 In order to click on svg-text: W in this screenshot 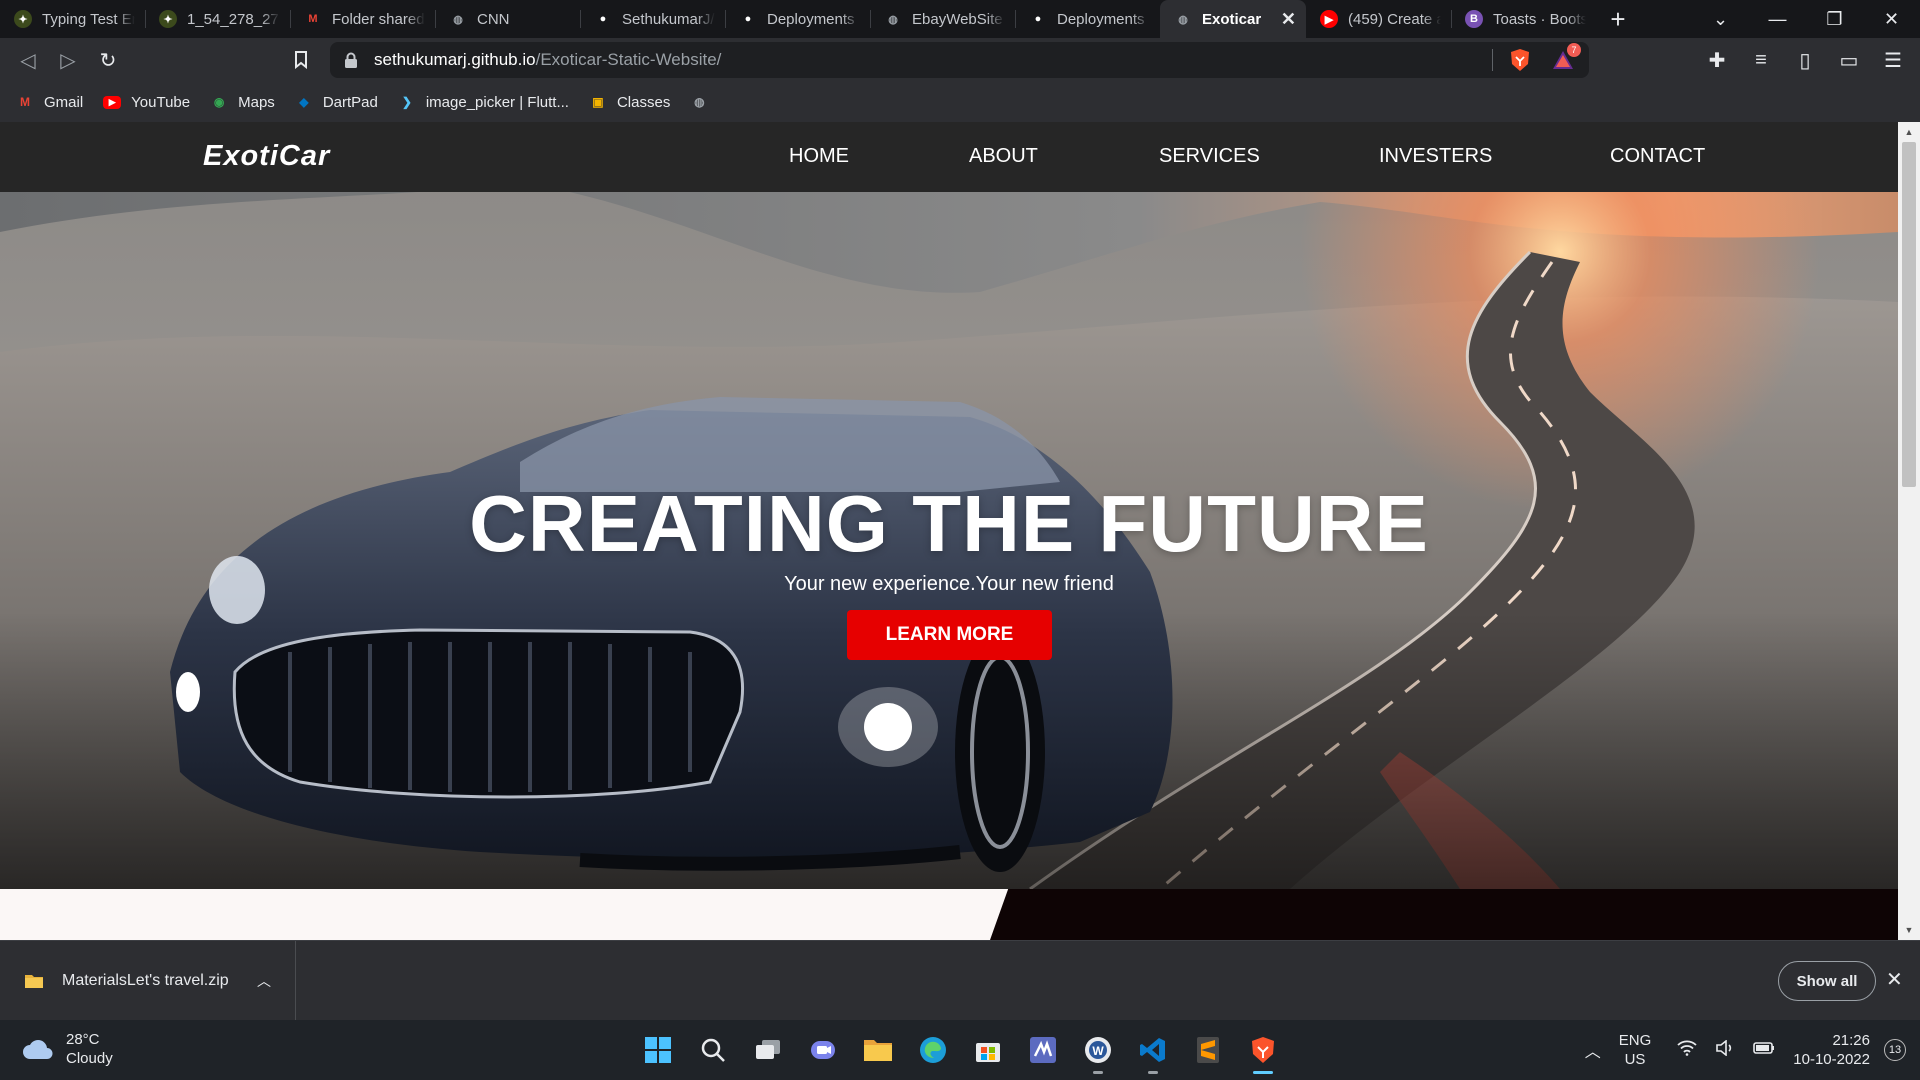, I will do `click(1098, 1051)`.